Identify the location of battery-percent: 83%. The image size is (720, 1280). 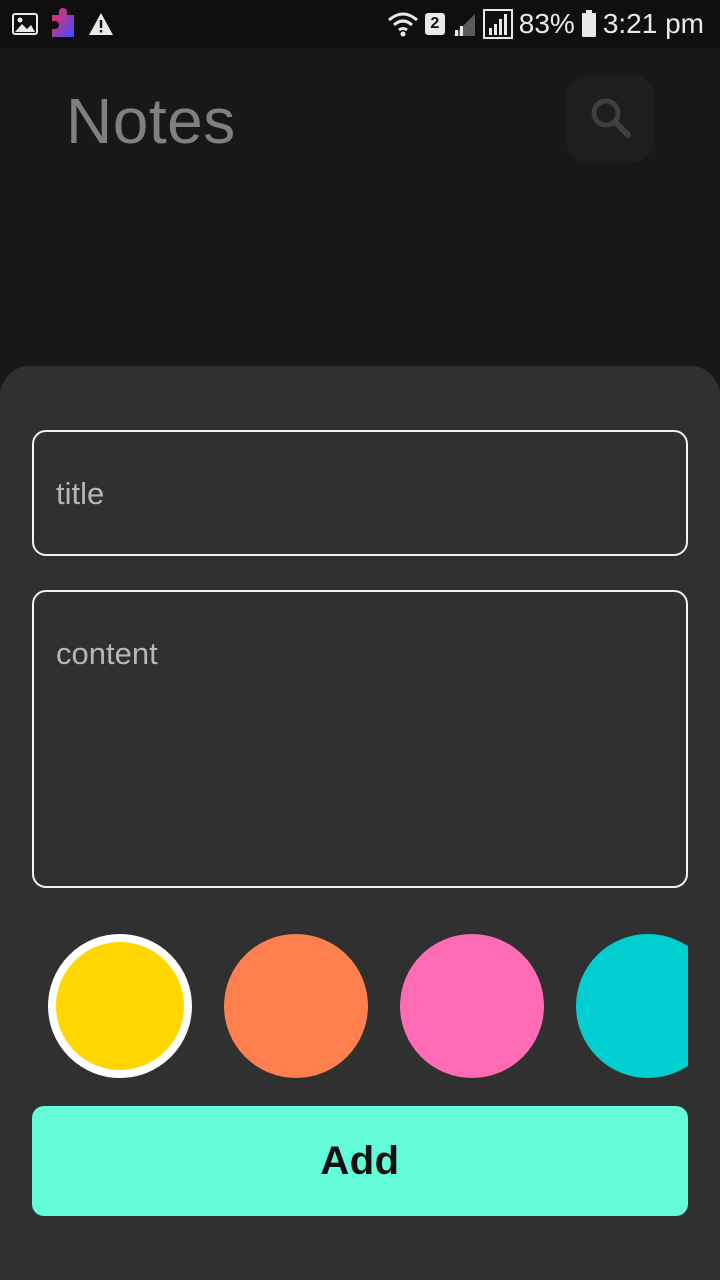
(546, 23).